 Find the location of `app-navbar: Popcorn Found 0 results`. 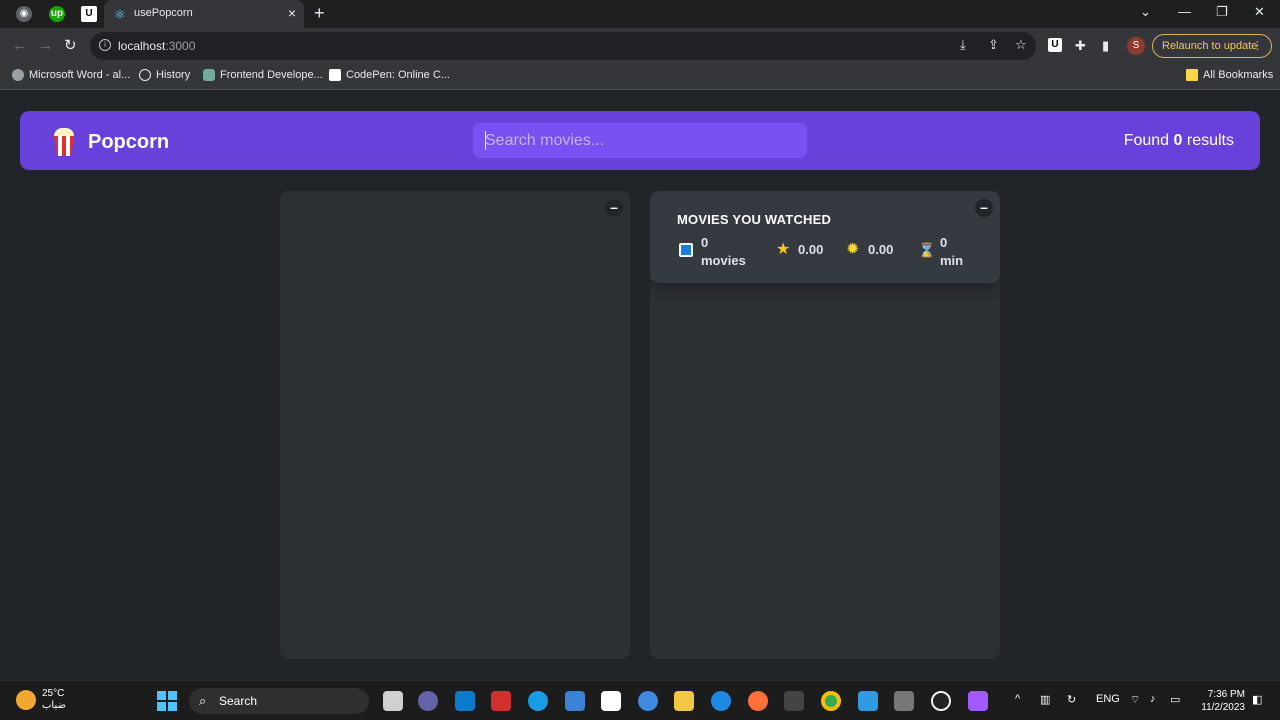

app-navbar: Popcorn Found 0 results is located at coordinates (640, 140).